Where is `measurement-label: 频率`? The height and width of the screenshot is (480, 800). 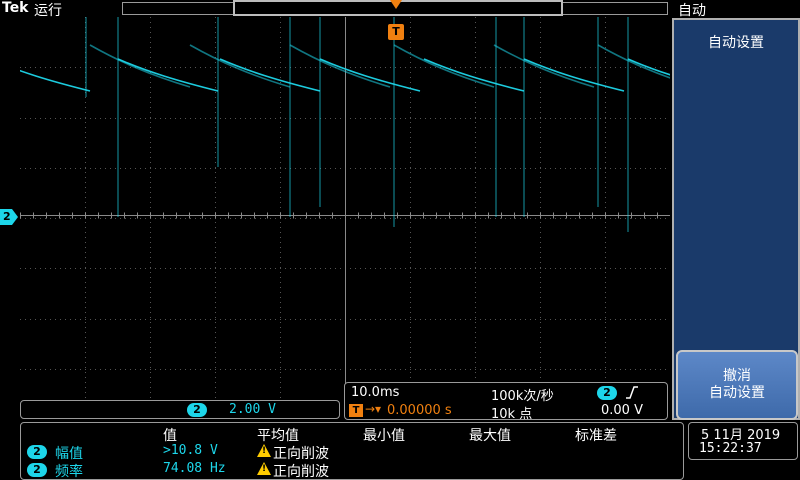 measurement-label: 频率 is located at coordinates (69, 472).